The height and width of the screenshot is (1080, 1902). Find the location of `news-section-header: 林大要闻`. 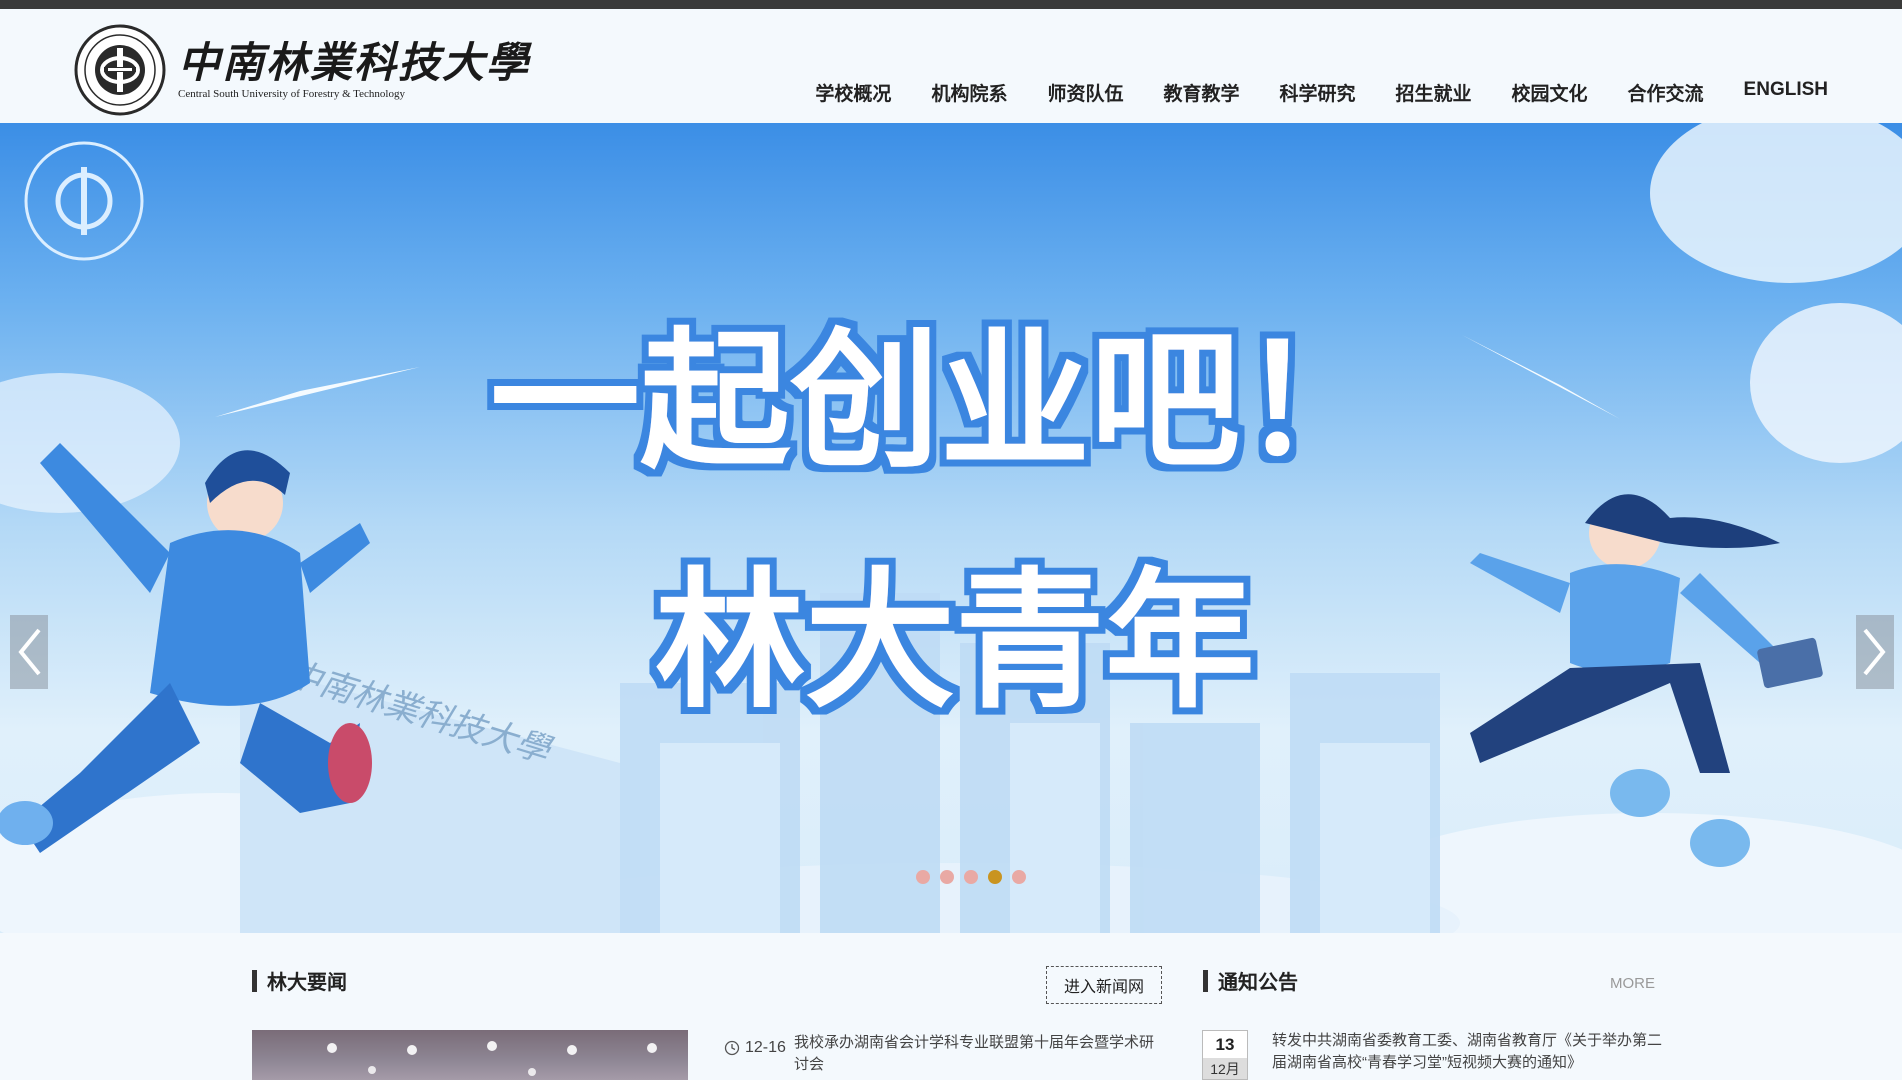

news-section-header: 林大要闻 is located at coordinates (299, 980).